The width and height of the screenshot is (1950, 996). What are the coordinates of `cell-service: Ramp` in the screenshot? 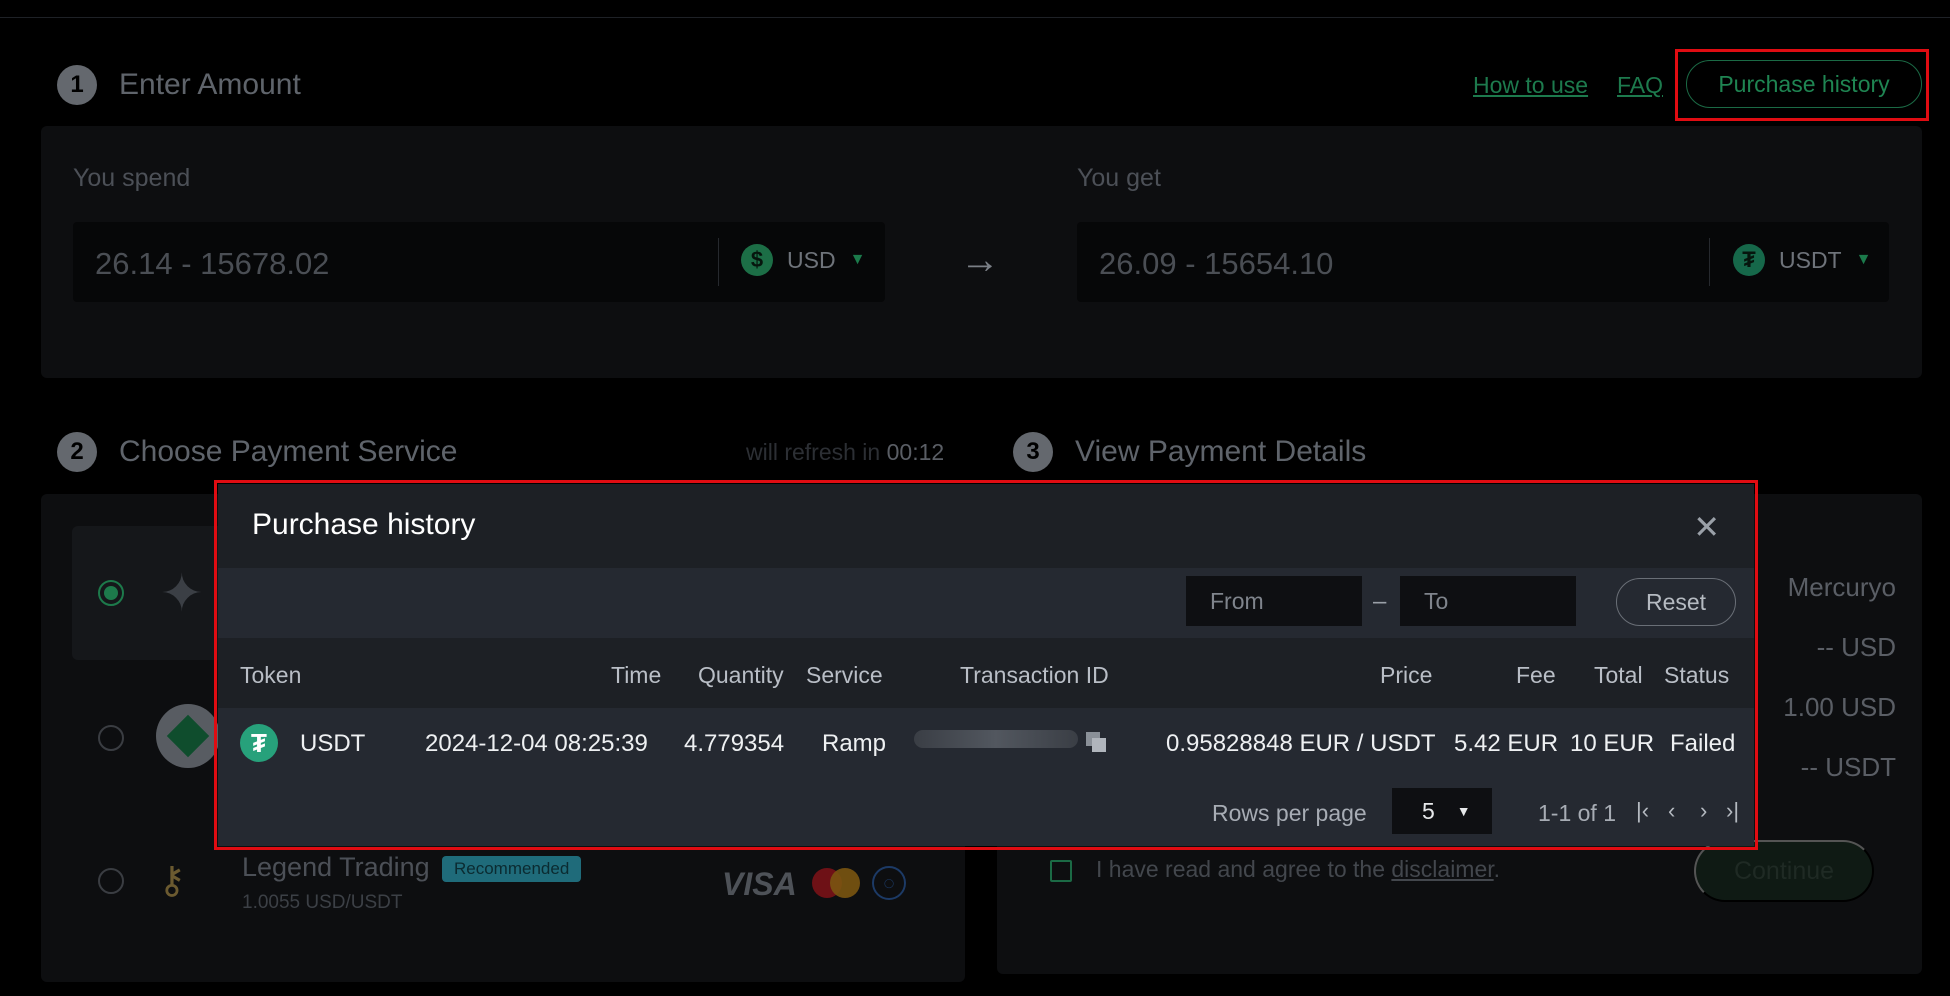 It's located at (854, 743).